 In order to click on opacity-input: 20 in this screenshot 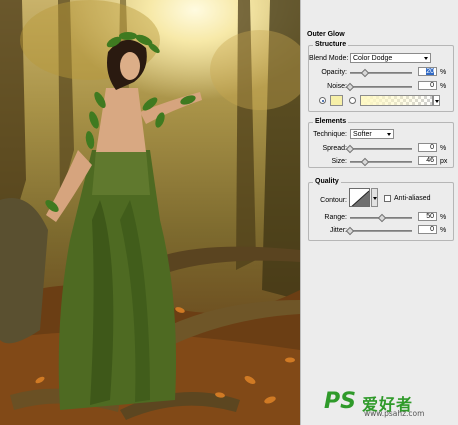, I will do `click(427, 71)`.